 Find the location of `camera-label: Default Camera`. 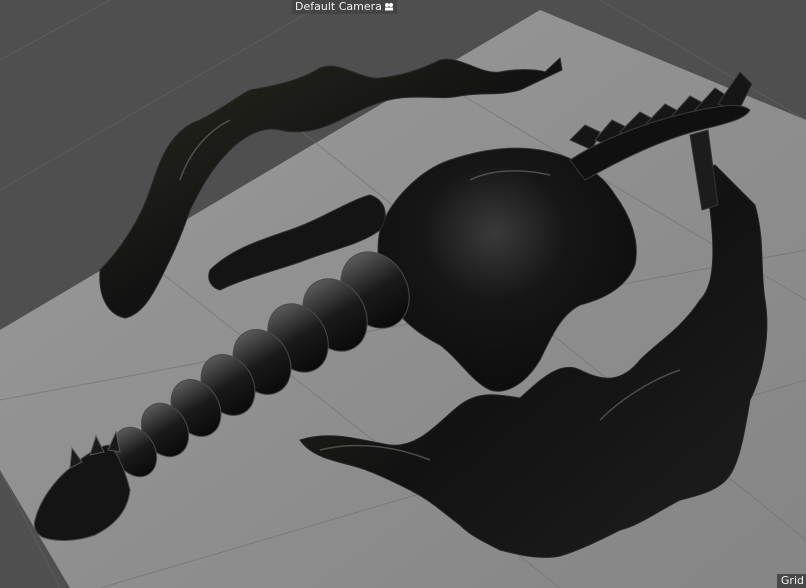

camera-label: Default Camera is located at coordinates (344, 7).